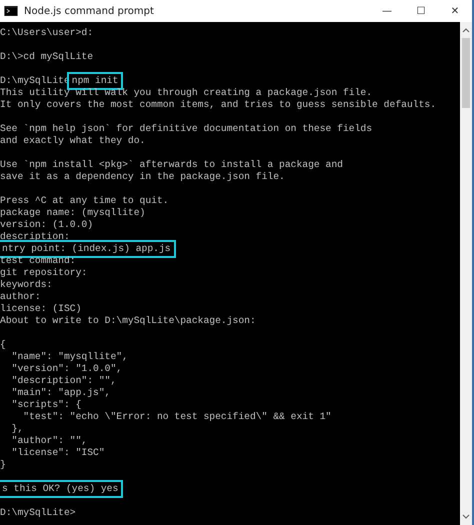 The image size is (474, 525). What do you see at coordinates (128, 321) in the screenshot?
I see `console-text: About to write to D:\mySqlLite\package.json:` at bounding box center [128, 321].